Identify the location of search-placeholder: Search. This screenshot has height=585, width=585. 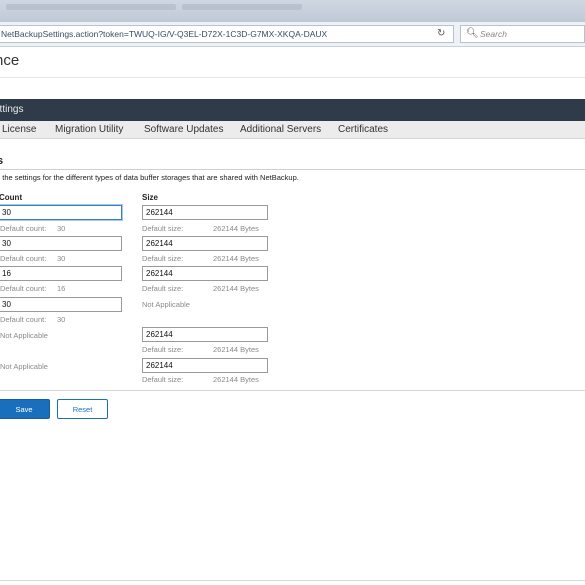
(493, 34).